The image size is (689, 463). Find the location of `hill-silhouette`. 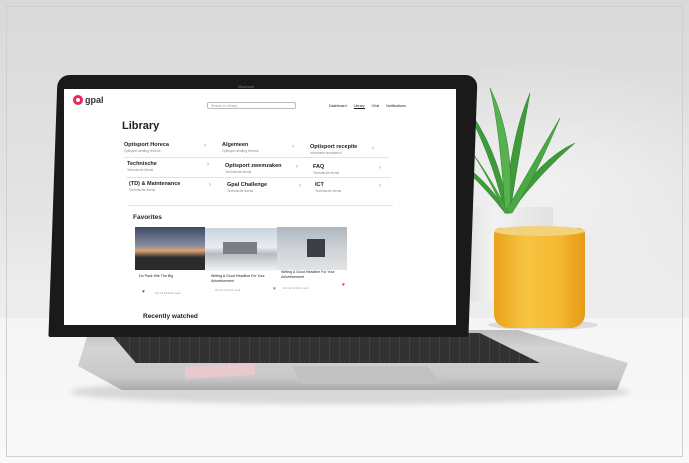

hill-silhouette is located at coordinates (170, 264).